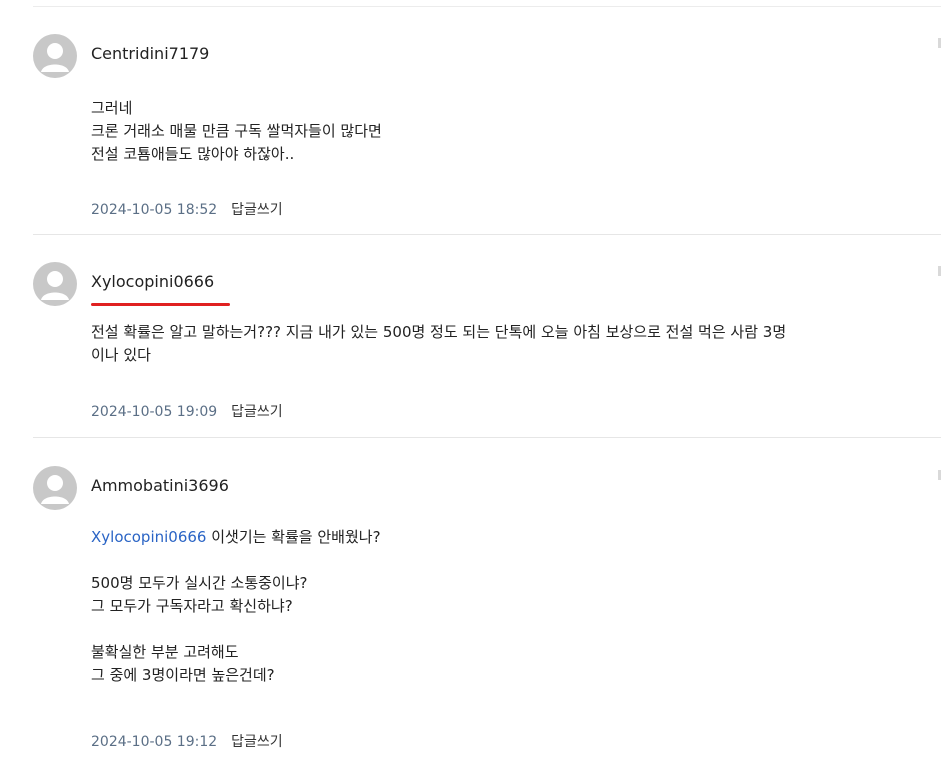 The height and width of the screenshot is (757, 941). What do you see at coordinates (487, 6) in the screenshot?
I see `top-divider` at bounding box center [487, 6].